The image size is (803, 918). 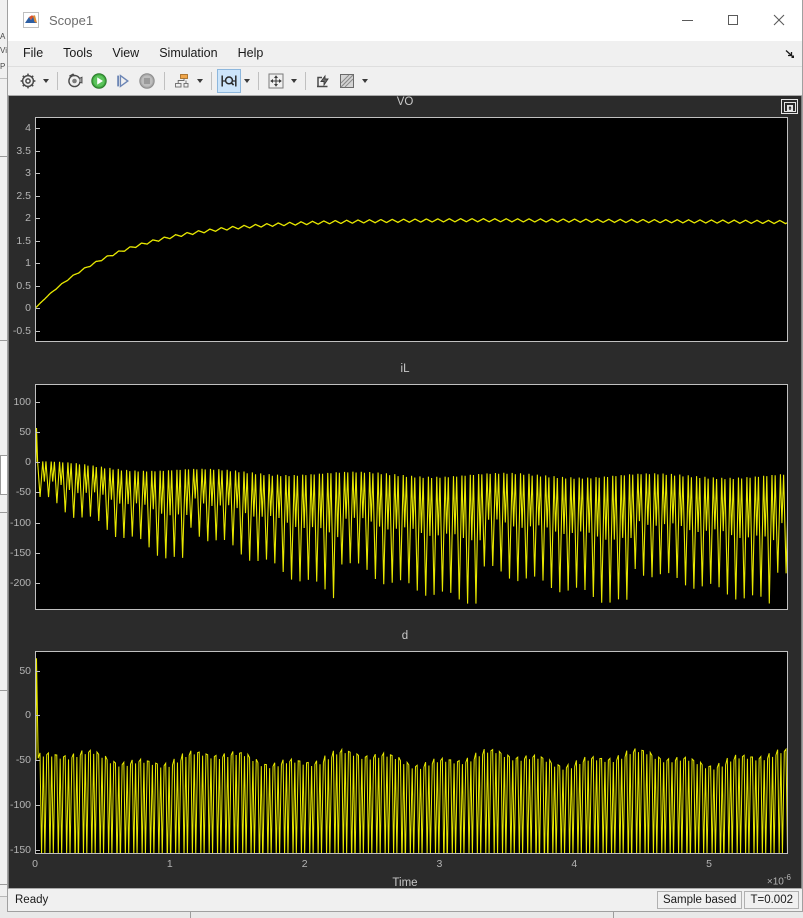 I want to click on cursor-measurements-button, so click(x=229, y=81).